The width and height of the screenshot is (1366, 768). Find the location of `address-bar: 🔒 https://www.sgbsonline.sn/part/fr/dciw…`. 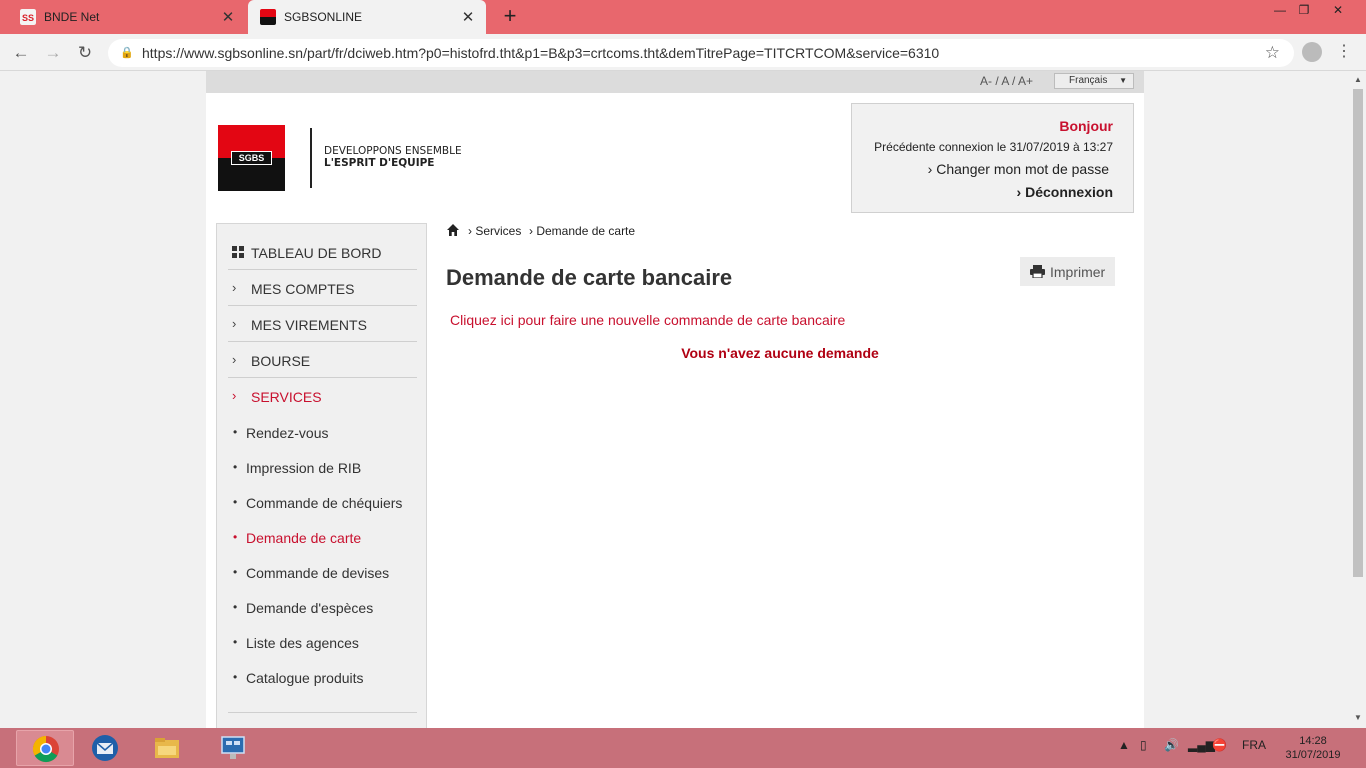

address-bar: 🔒 https://www.sgbsonline.sn/part/fr/dciw… is located at coordinates (701, 53).